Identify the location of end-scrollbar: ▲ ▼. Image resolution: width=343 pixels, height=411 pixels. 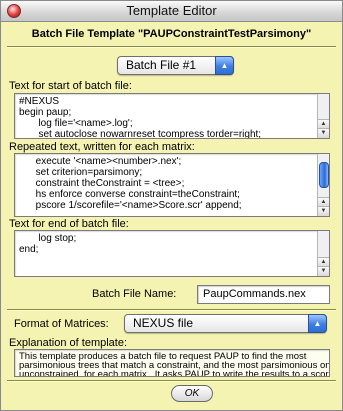
(323, 253).